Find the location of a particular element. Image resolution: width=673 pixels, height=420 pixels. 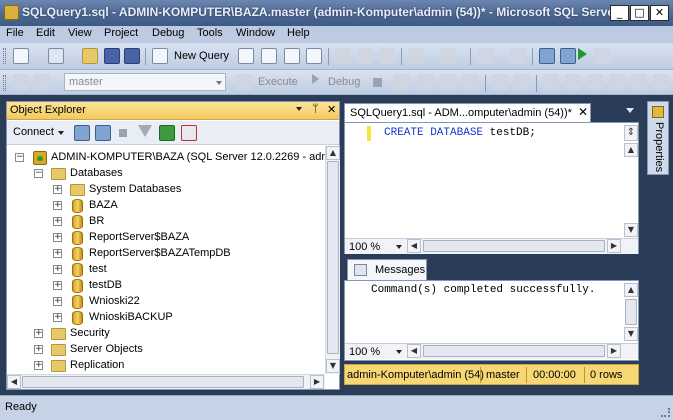

tree-node-replication: + Replication is located at coordinates (166, 366).